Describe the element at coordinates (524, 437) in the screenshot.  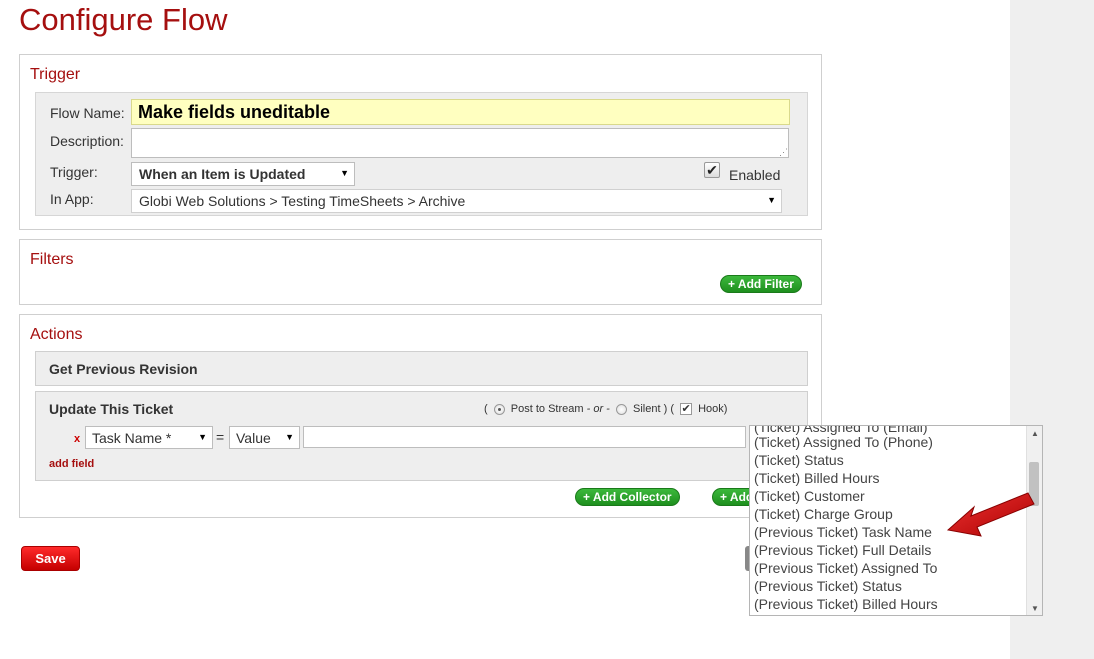
I see `value-input` at that location.